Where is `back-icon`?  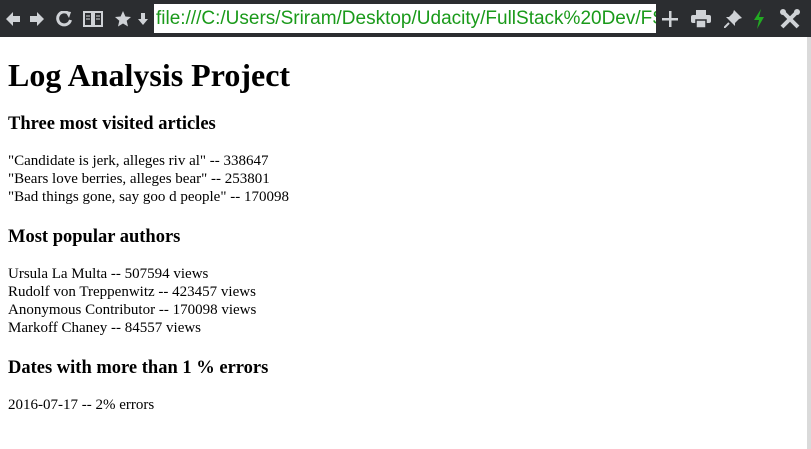 back-icon is located at coordinates (13, 18).